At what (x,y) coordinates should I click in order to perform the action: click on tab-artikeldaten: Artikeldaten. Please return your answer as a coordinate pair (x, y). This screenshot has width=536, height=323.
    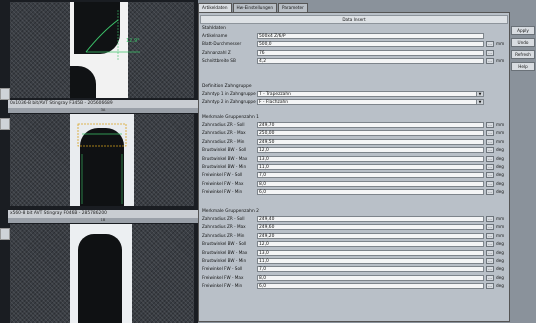
    Looking at the image, I should click on (215, 7).